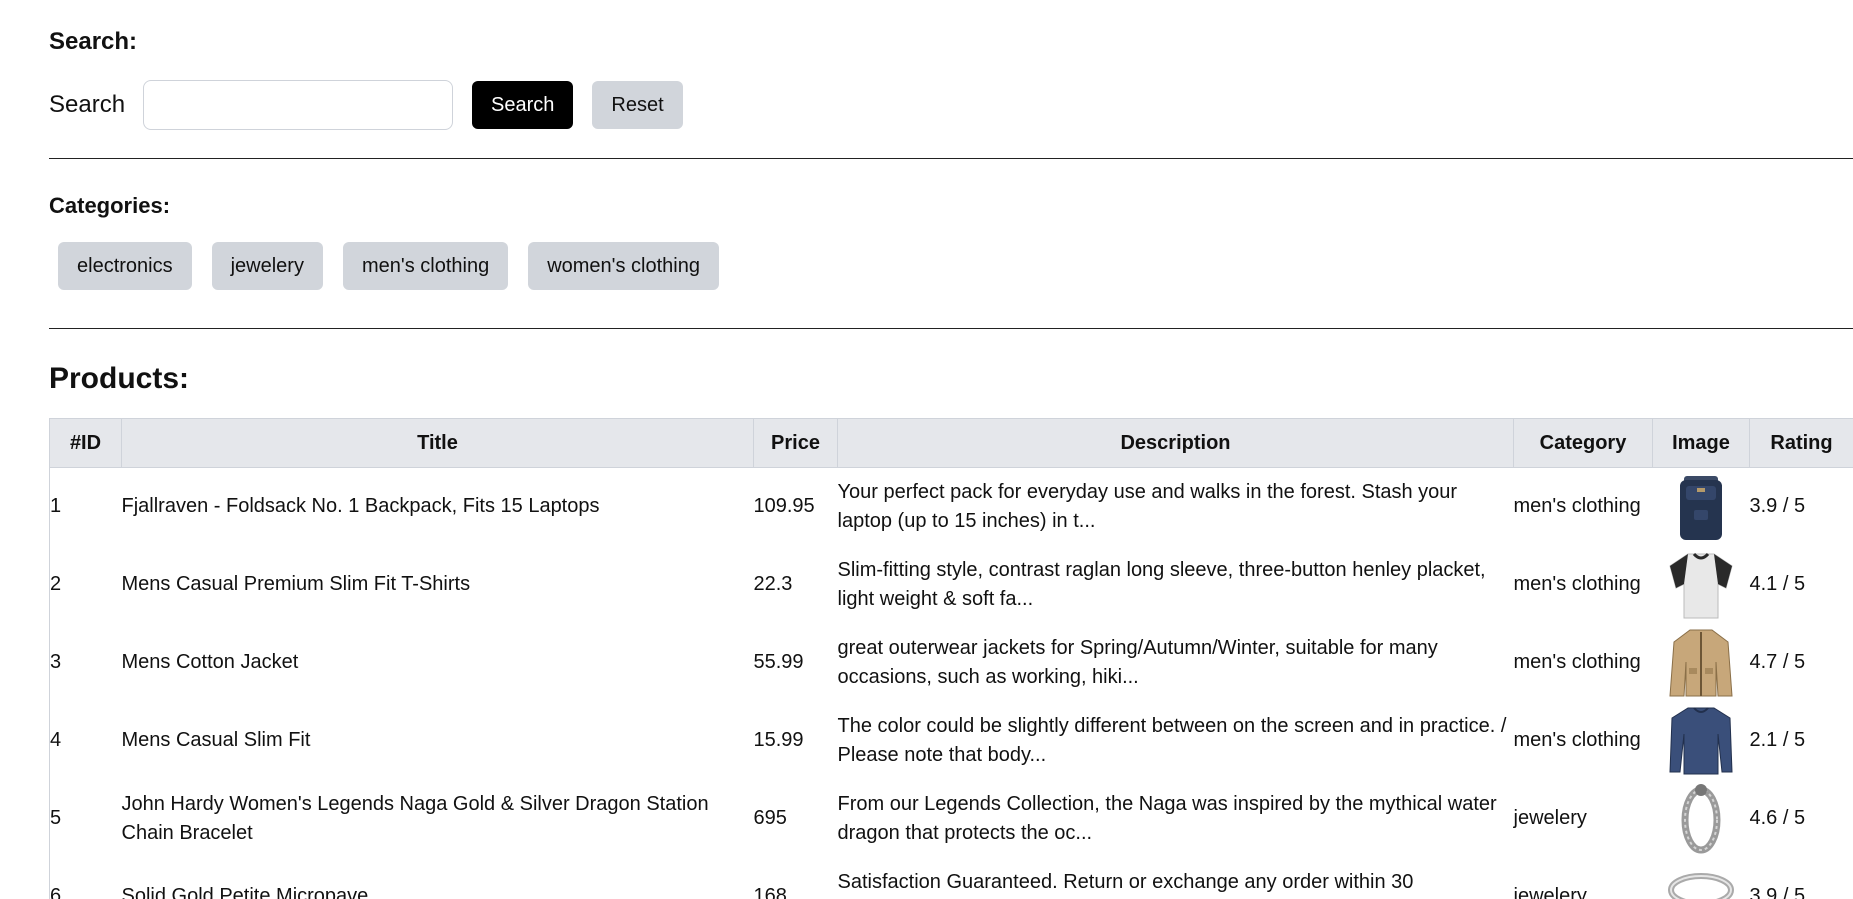 The image size is (1853, 899). Describe the element at coordinates (245, 892) in the screenshot. I see `cell-title: Solid Gold Petite Micropave` at that location.